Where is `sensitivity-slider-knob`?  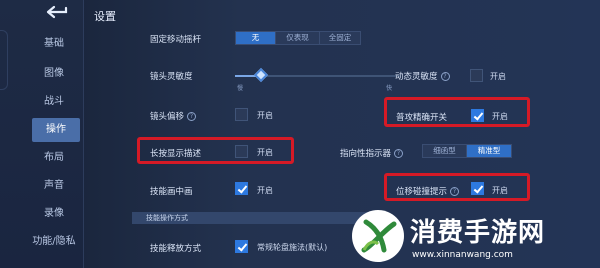
sensitivity-slider-knob is located at coordinates (261, 75).